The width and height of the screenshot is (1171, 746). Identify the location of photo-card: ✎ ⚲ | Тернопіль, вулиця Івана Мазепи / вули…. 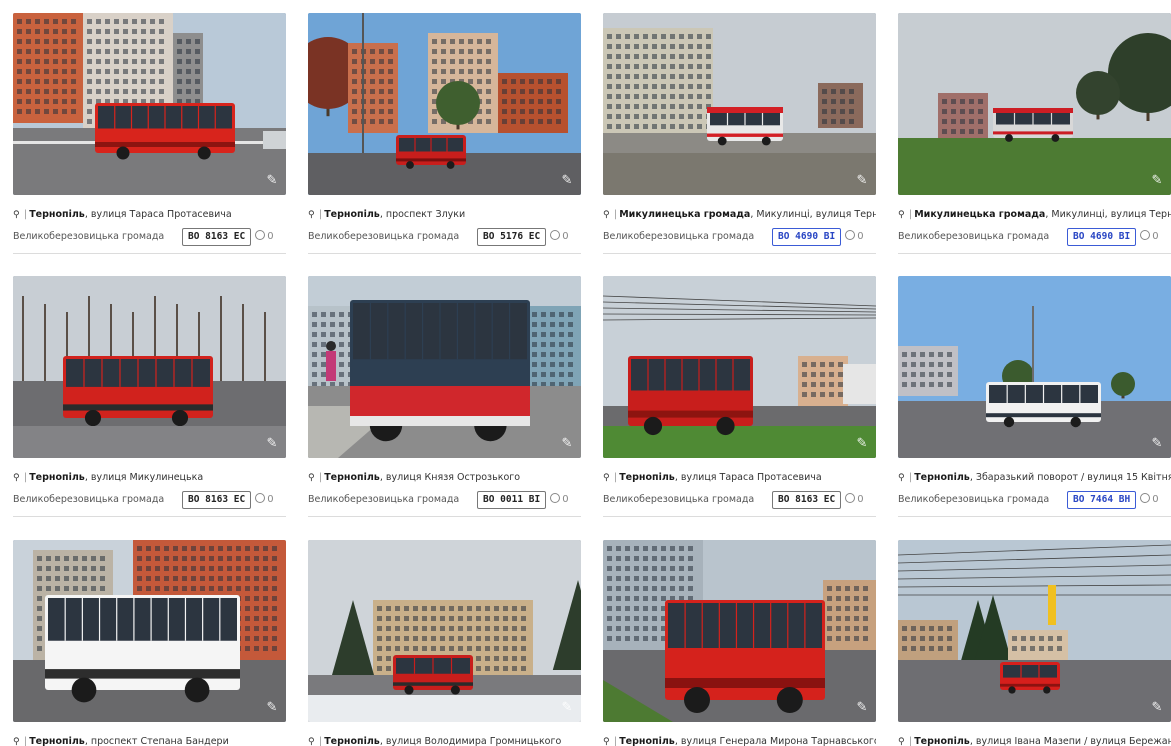
(1034, 643).